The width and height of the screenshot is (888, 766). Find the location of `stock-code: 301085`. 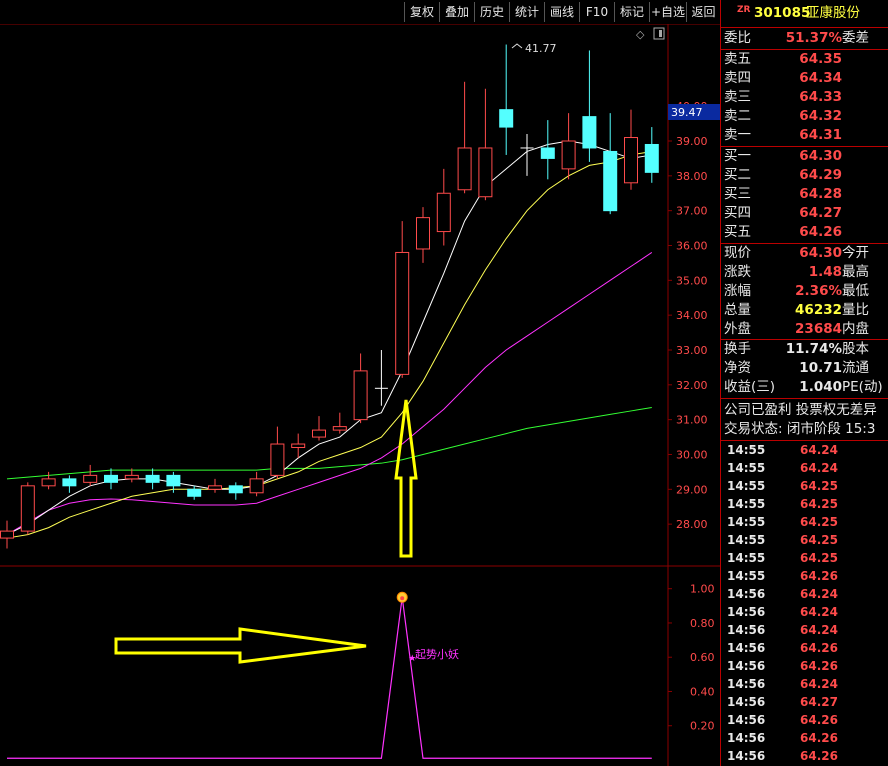

stock-code: 301085 is located at coordinates (782, 13).